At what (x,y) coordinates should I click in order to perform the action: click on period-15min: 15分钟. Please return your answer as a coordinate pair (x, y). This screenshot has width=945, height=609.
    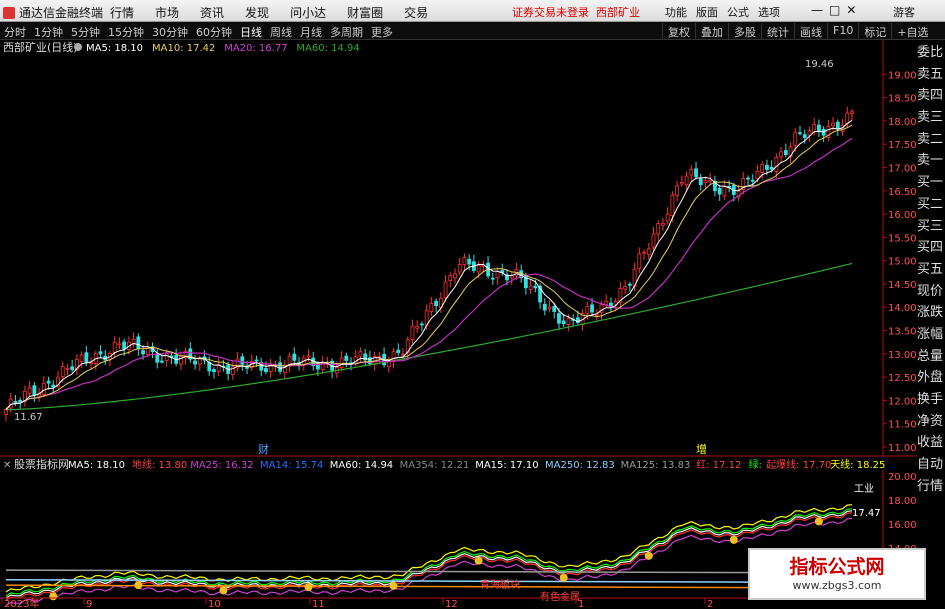
    Looking at the image, I should click on (126, 32).